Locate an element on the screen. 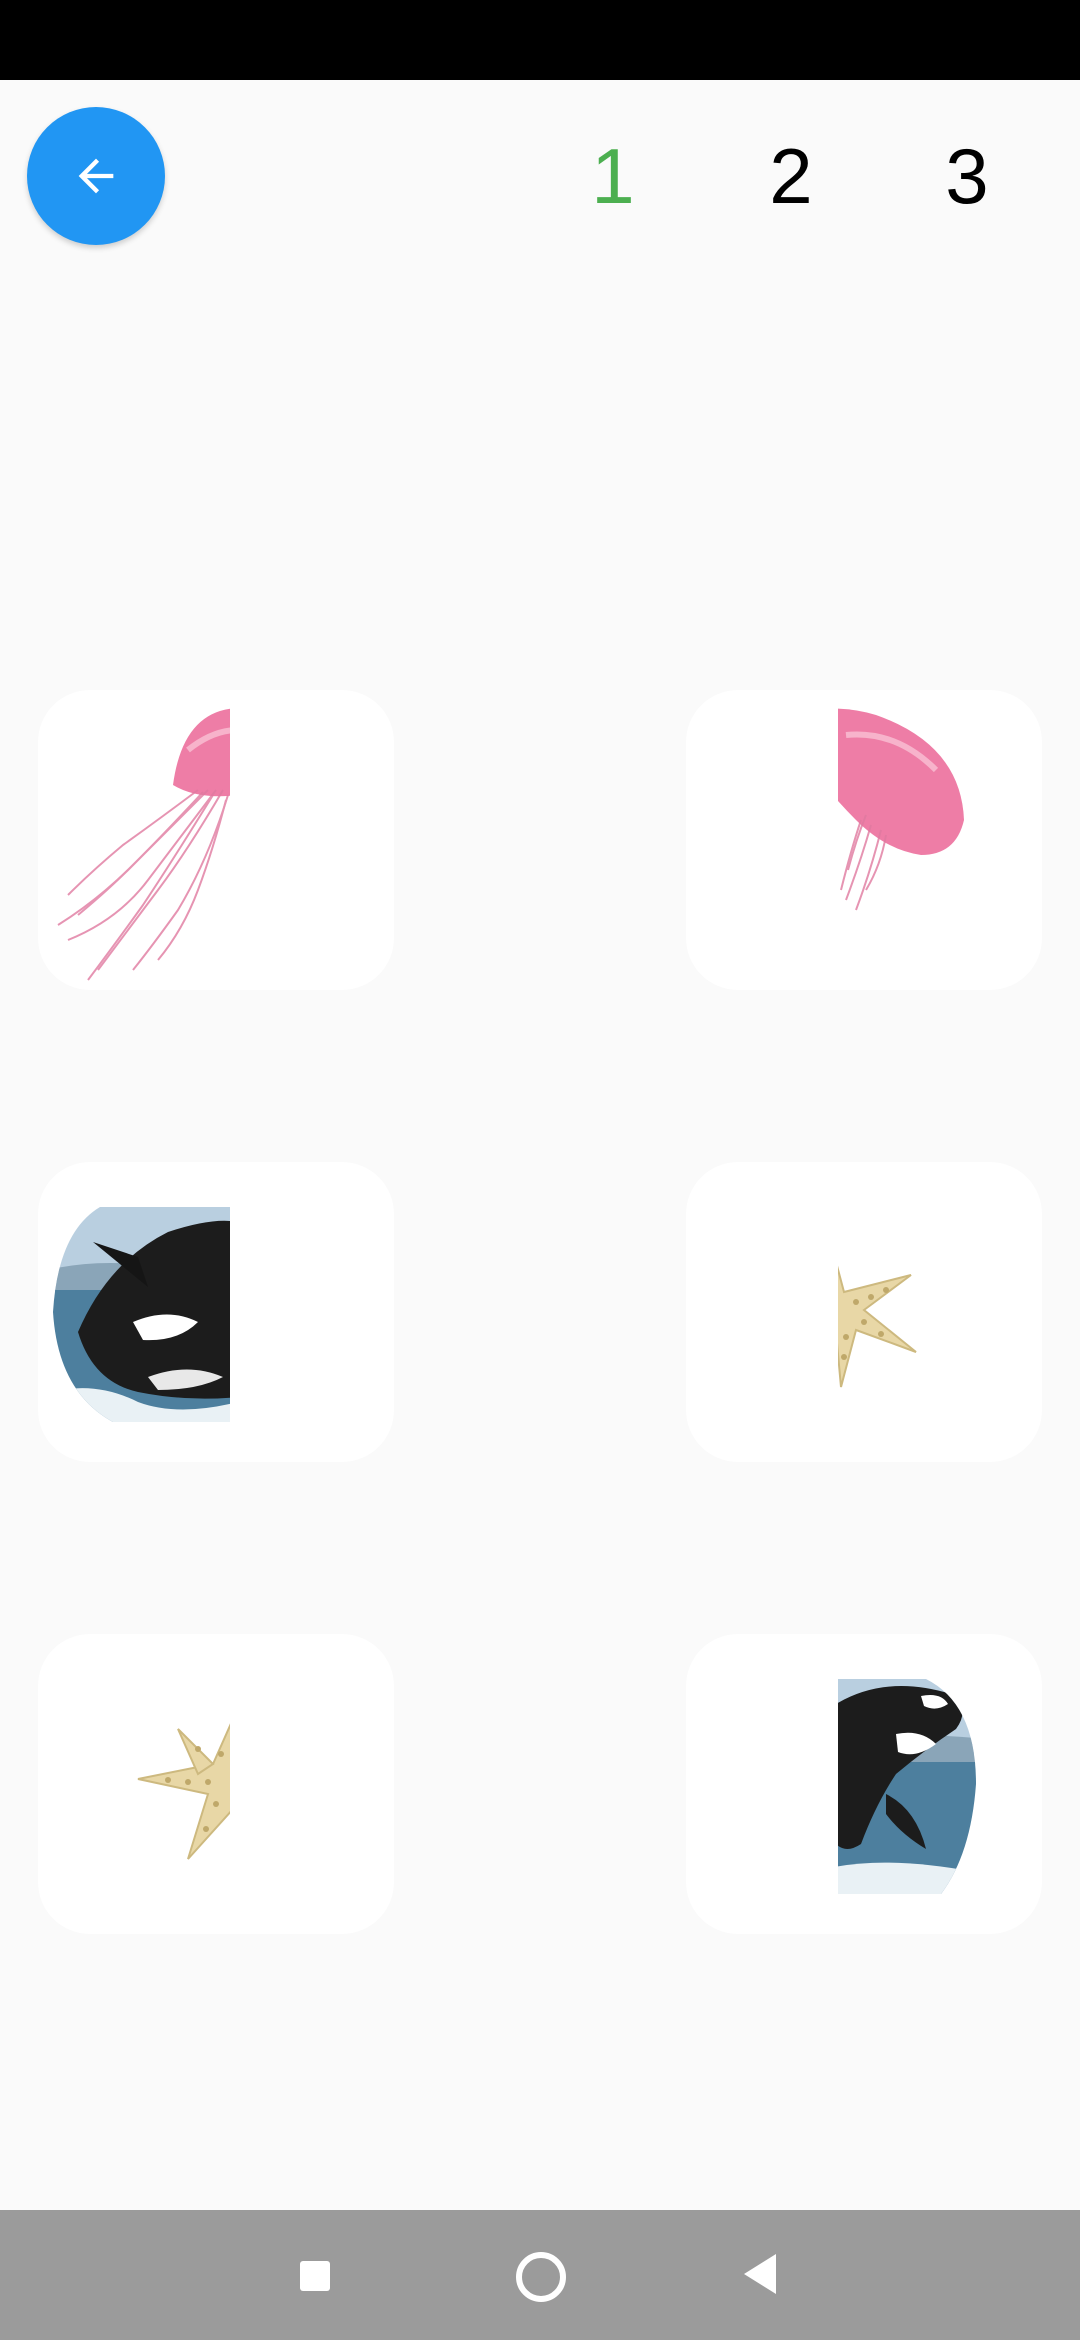 The image size is (1080, 2340). starfish-right-half-card is located at coordinates (864, 1312).